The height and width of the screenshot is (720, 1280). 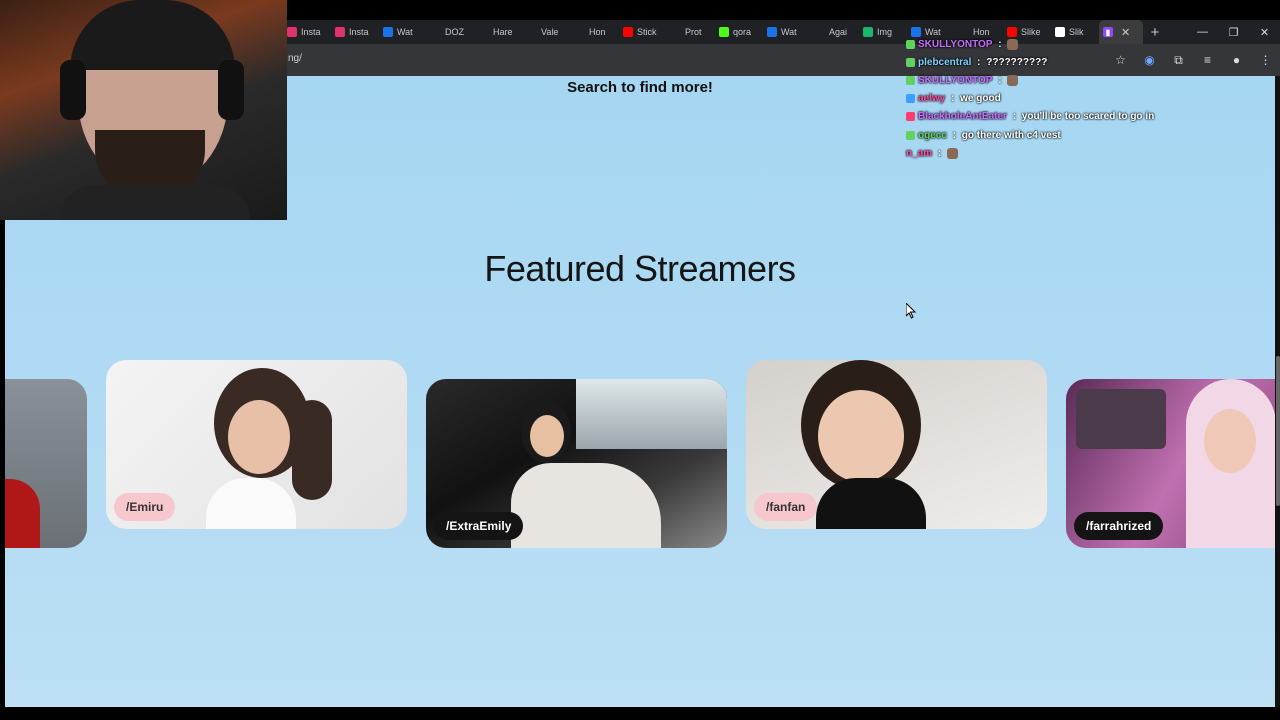 What do you see at coordinates (931, 98) in the screenshot?
I see `chat-username: aelwy` at bounding box center [931, 98].